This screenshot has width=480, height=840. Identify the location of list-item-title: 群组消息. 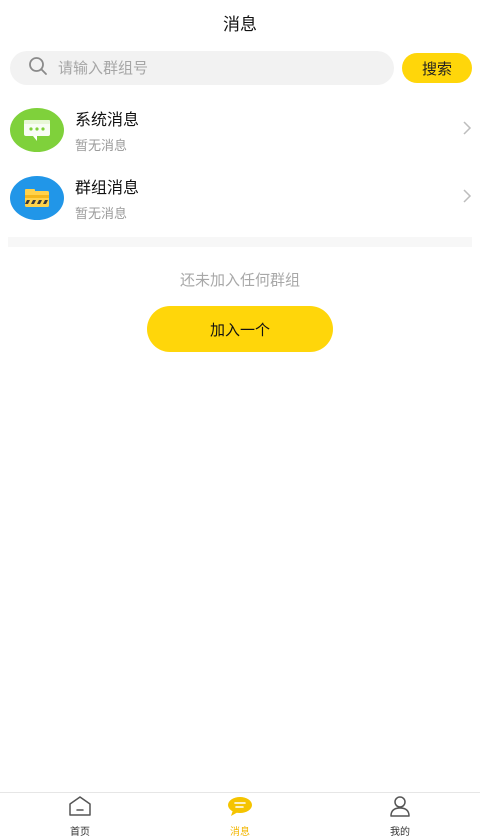
(107, 187).